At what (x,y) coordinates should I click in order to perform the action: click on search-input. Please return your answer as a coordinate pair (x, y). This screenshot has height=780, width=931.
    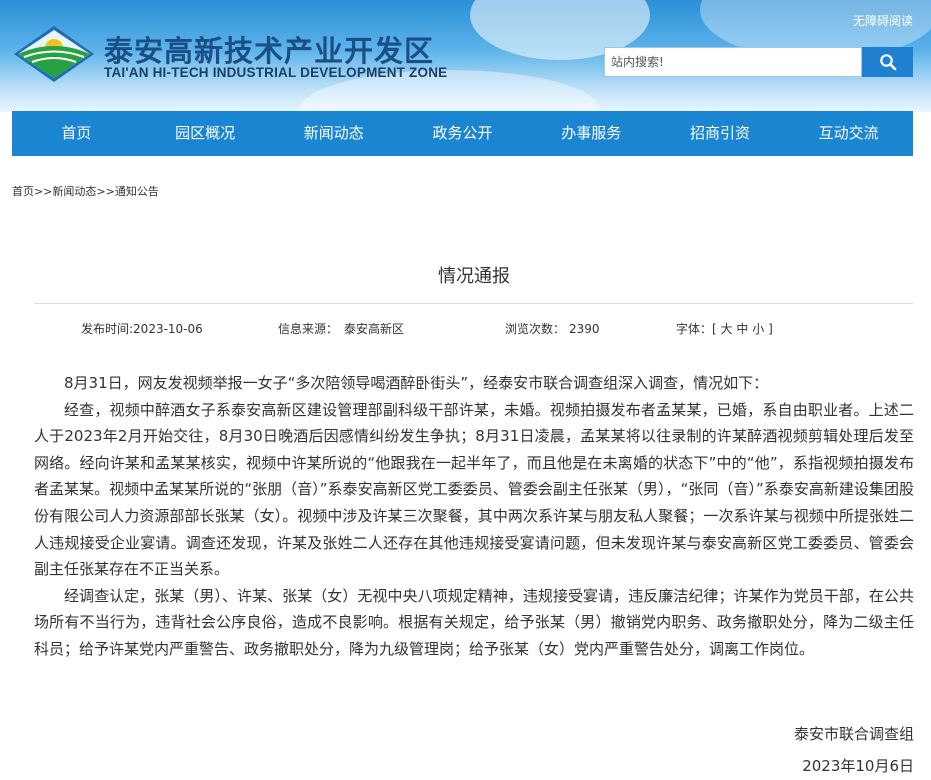
    Looking at the image, I should click on (733, 62).